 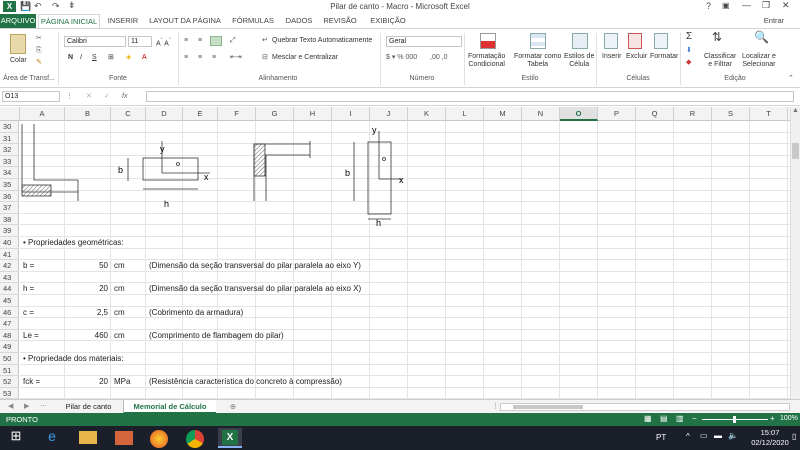 What do you see at coordinates (81, 58) in the screenshot?
I see `italic-button: I` at bounding box center [81, 58].